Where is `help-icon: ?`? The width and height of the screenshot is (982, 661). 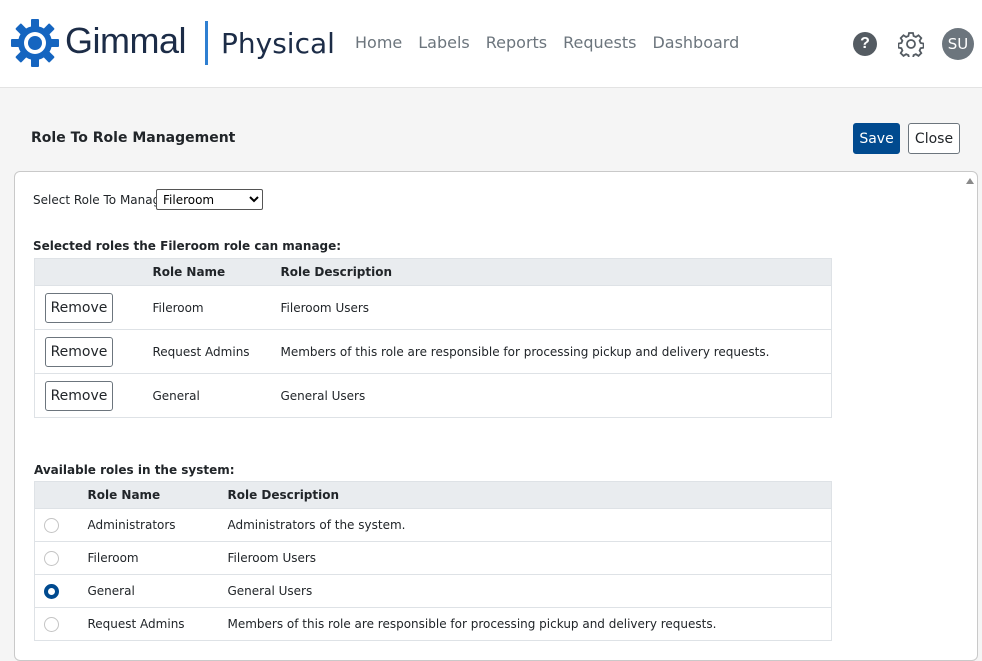 help-icon: ? is located at coordinates (865, 44).